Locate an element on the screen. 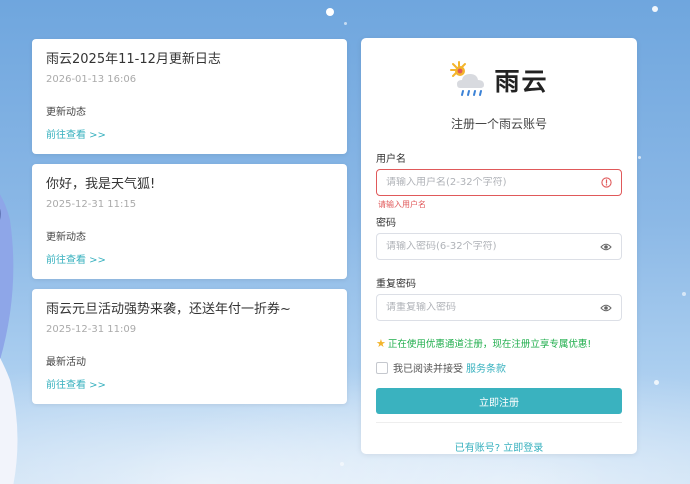 Image resolution: width=690 pixels, height=484 pixels. username-error-message: 请输入用户名 is located at coordinates (402, 204).